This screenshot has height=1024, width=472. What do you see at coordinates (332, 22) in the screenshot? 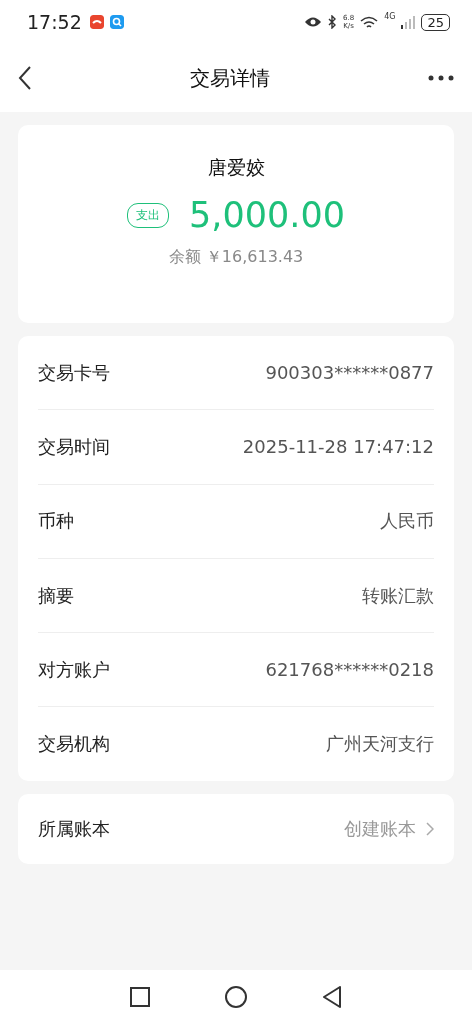
I see `bluetooth-icon` at bounding box center [332, 22].